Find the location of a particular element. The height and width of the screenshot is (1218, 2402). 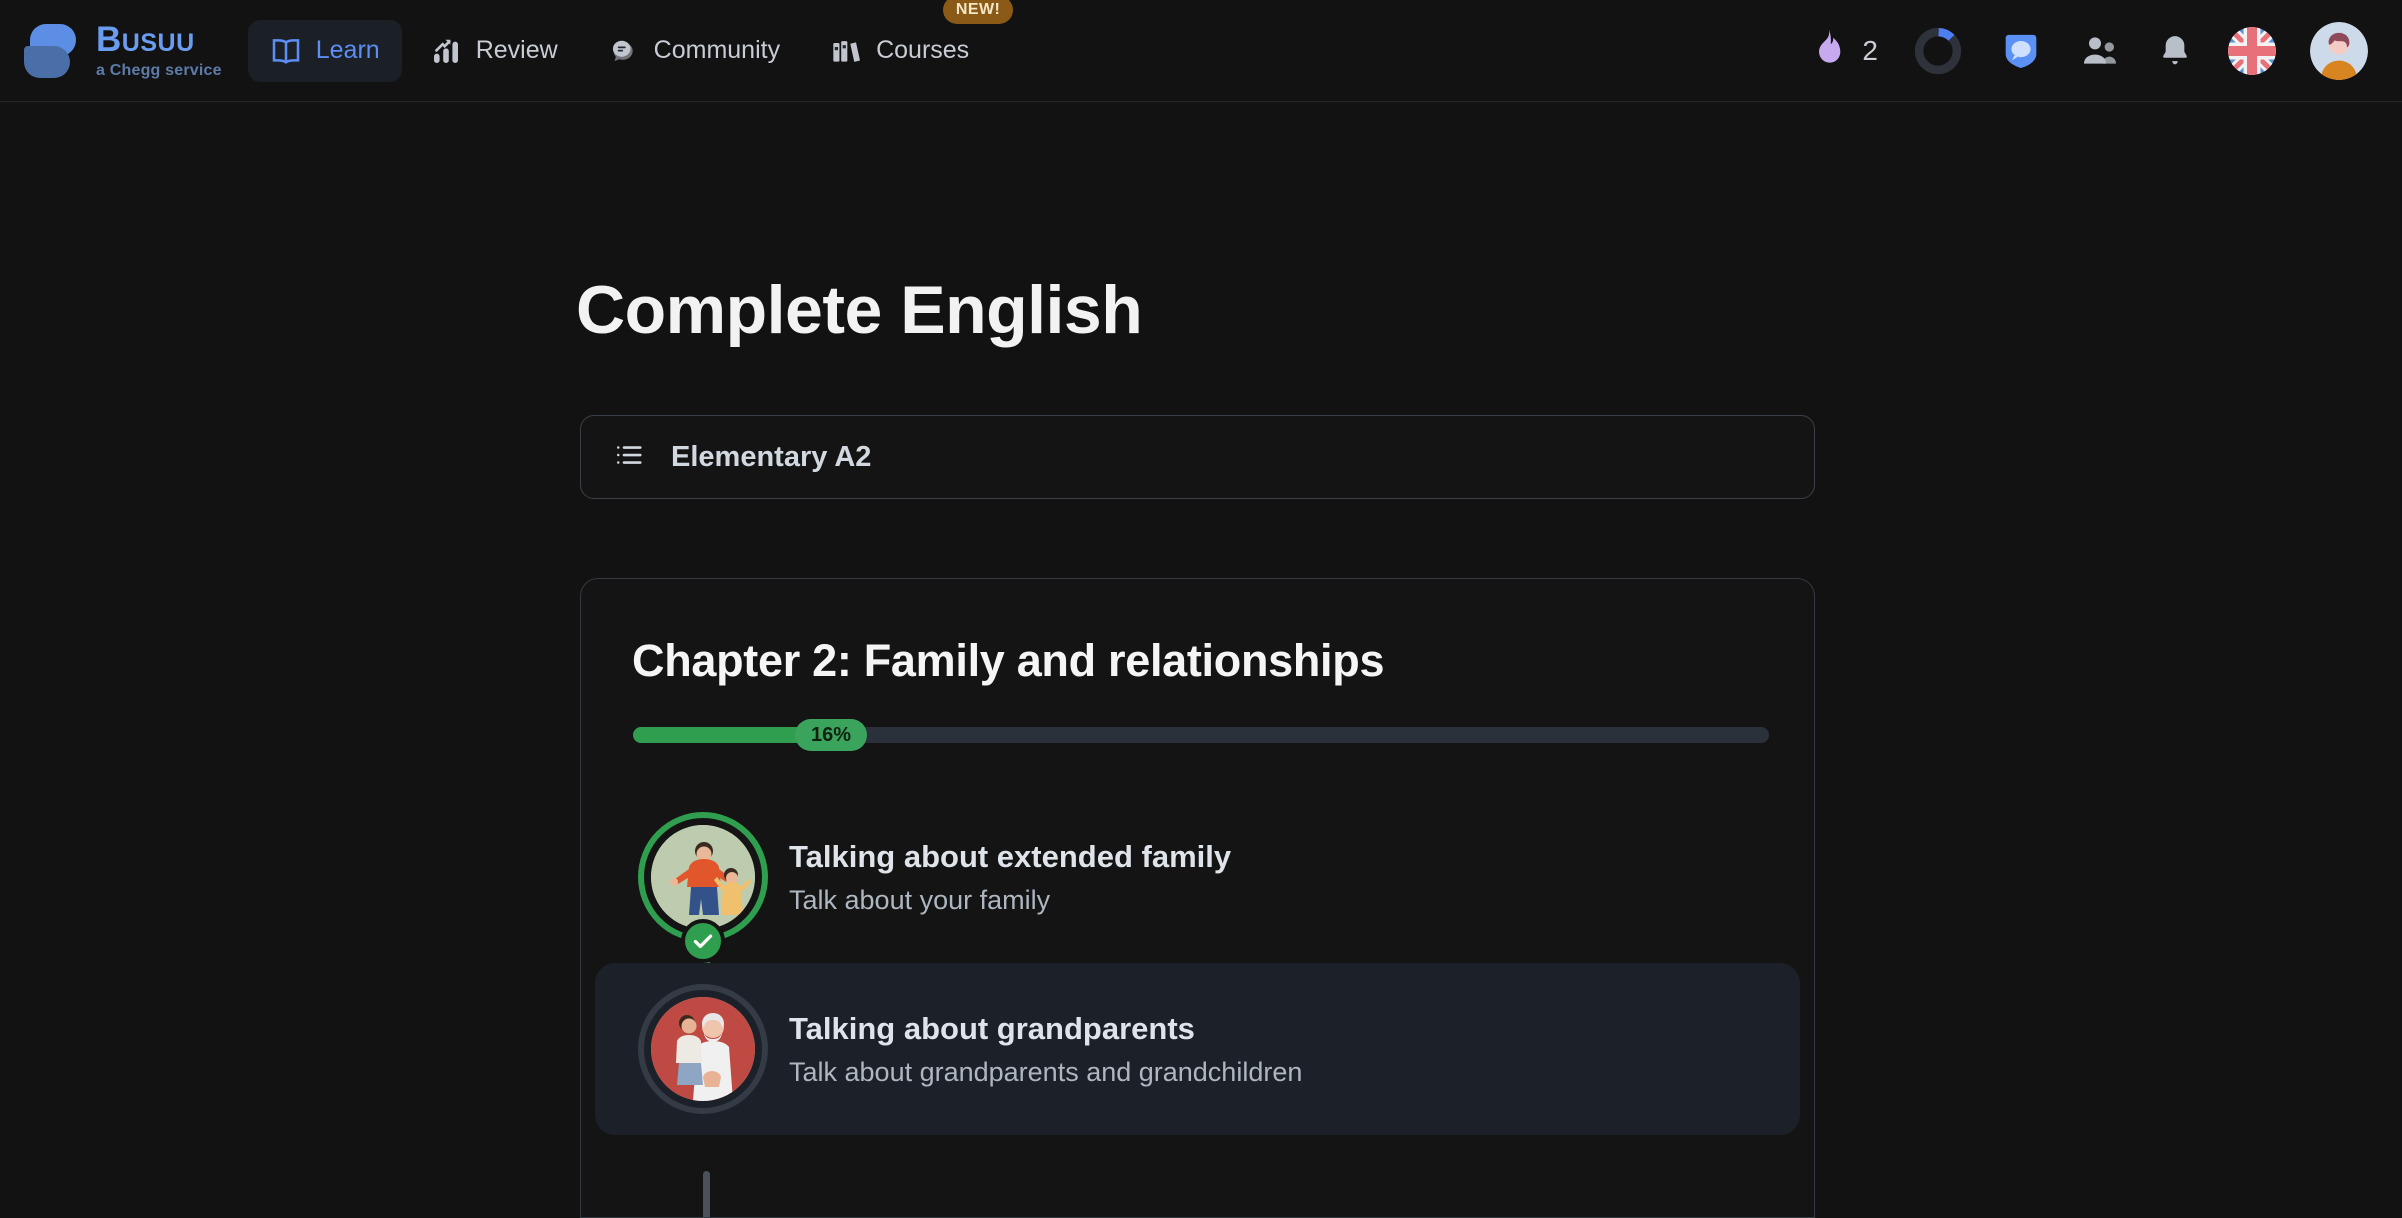

main-nav: Learn Review Community Courses NEW! is located at coordinates (630, 41).